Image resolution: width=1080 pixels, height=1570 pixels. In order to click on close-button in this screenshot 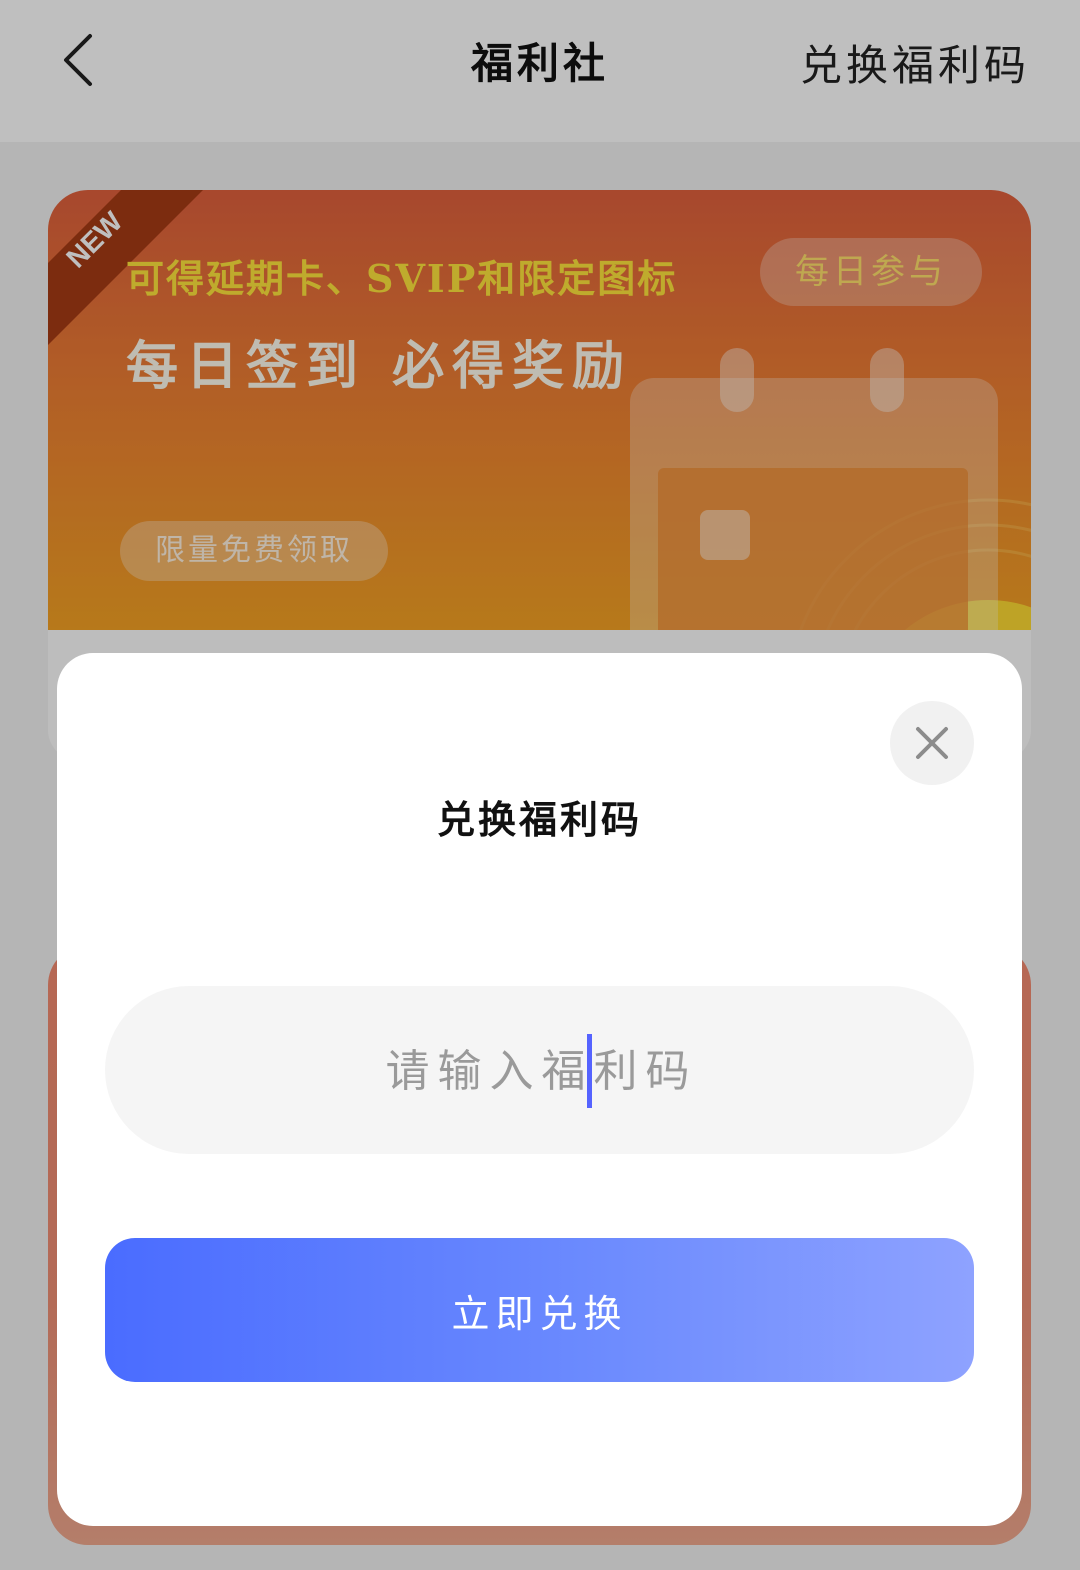, I will do `click(932, 743)`.